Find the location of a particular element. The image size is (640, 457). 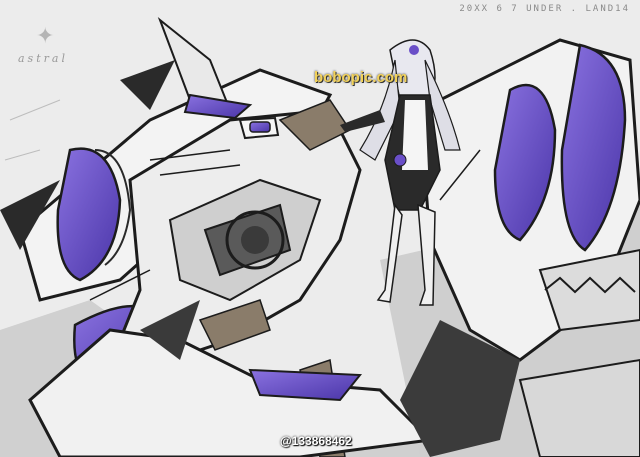

author-credit: @133868462 is located at coordinates (316, 441).